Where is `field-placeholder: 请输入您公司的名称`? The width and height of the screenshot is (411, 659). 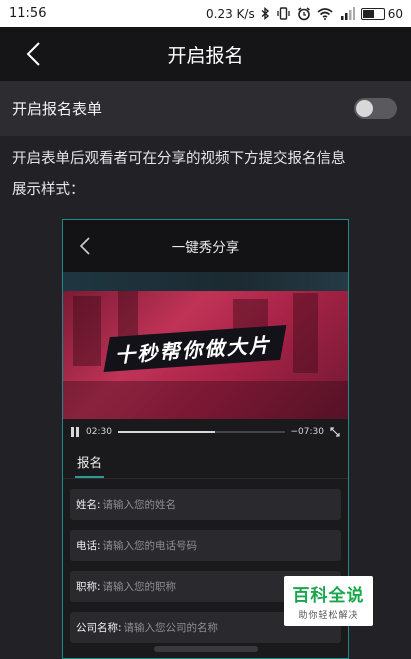 field-placeholder: 请输入您公司的名称 is located at coordinates (171, 628).